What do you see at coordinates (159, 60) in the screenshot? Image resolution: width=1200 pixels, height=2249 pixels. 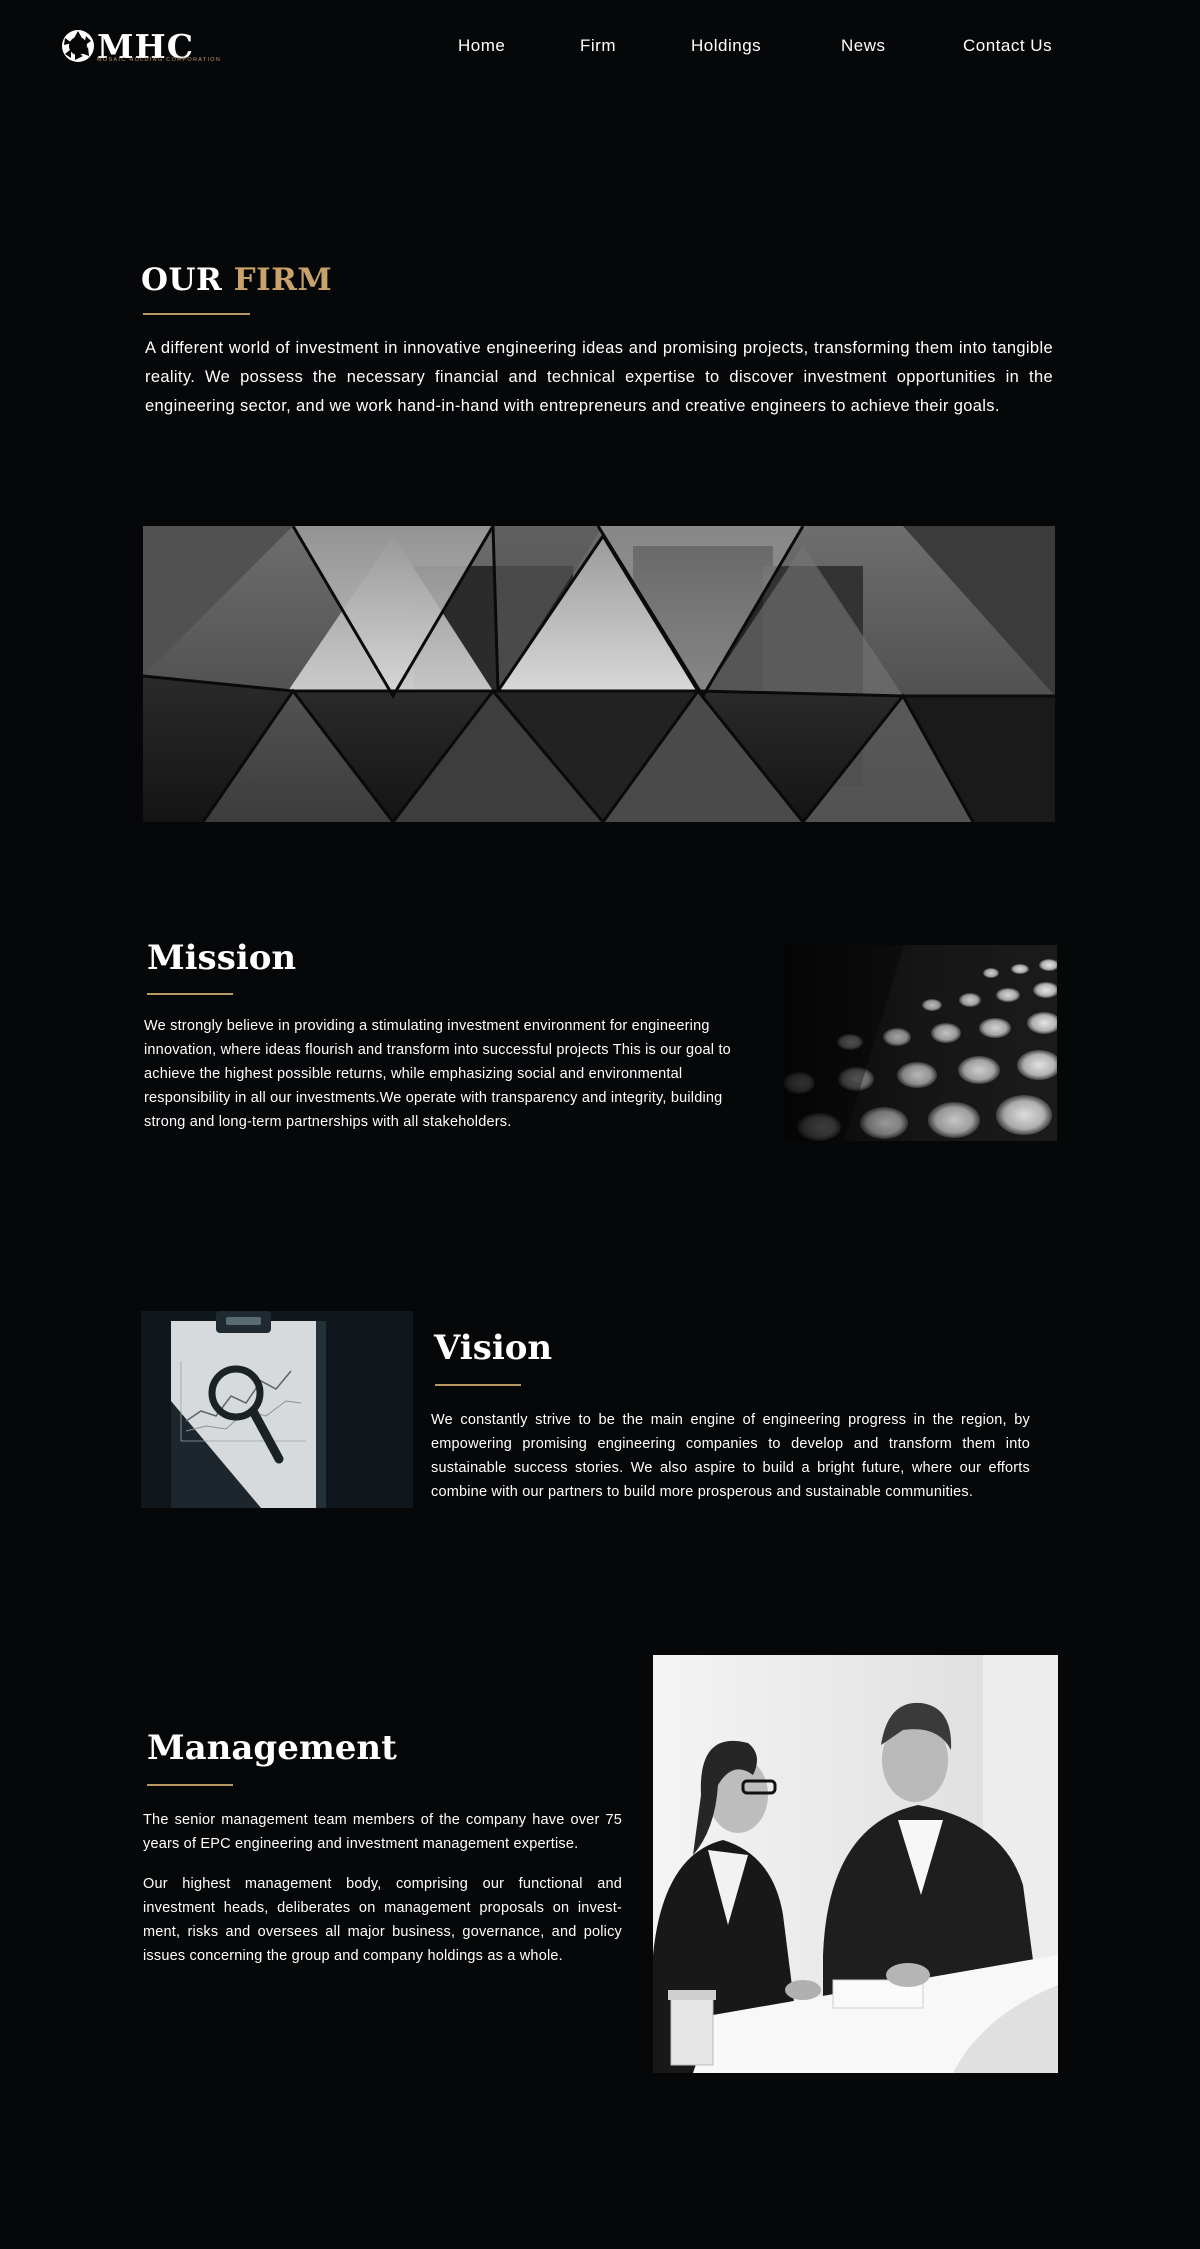 I see `logo-tagline: MOSAIC HOLDING CORPORATION` at bounding box center [159, 60].